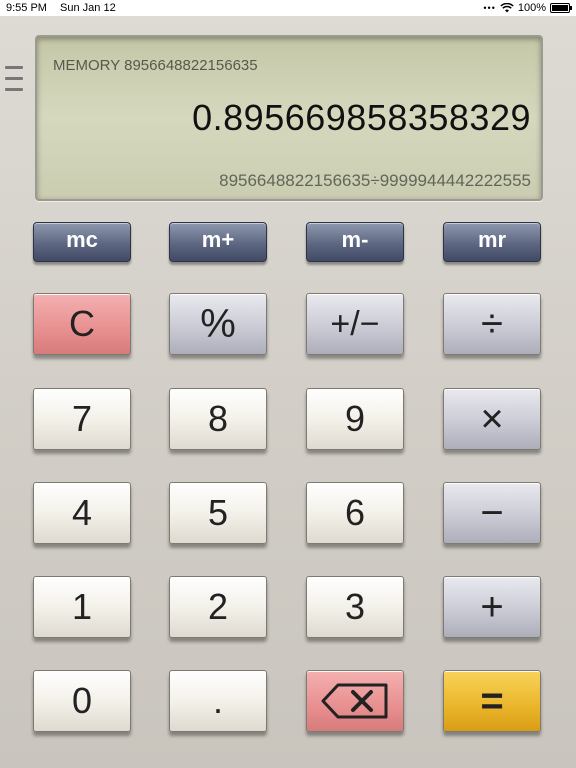 The height and width of the screenshot is (768, 576). What do you see at coordinates (82, 419) in the screenshot?
I see `digit-7-button: 7` at bounding box center [82, 419].